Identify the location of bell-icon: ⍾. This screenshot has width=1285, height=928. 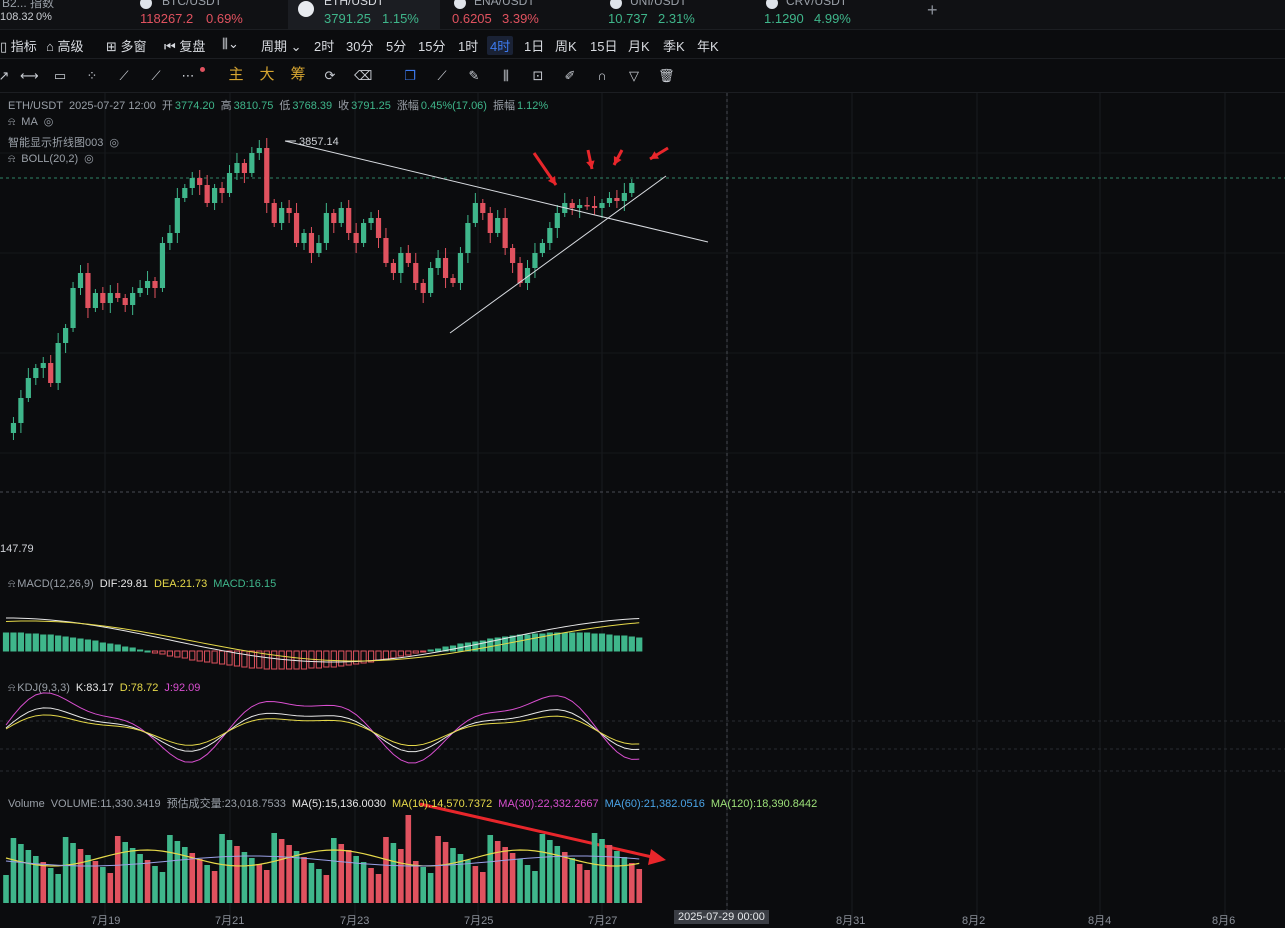
(12, 159).